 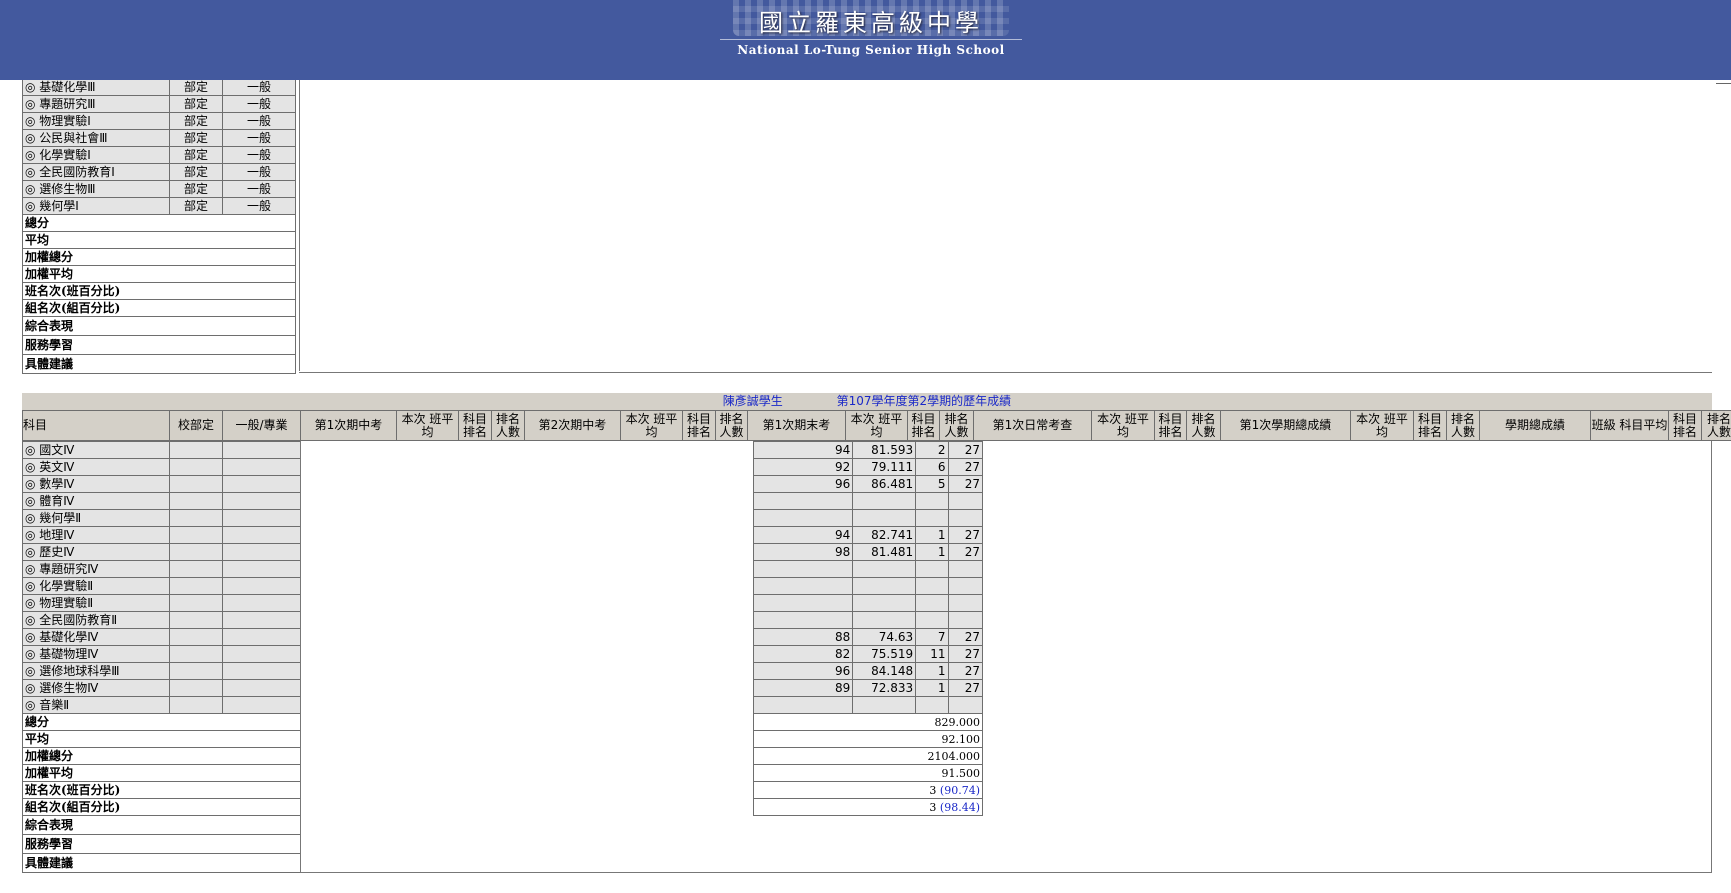 I want to click on top-subject-name: ◎ 化學實驗Ⅰ, so click(x=96, y=155).